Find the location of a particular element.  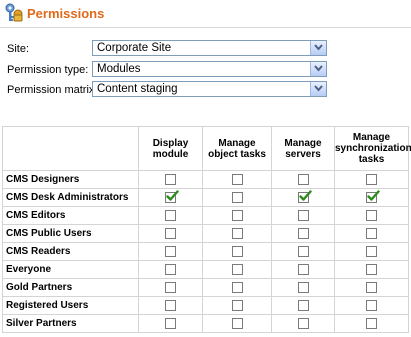

table-row: CMS Public Users is located at coordinates (205, 233).